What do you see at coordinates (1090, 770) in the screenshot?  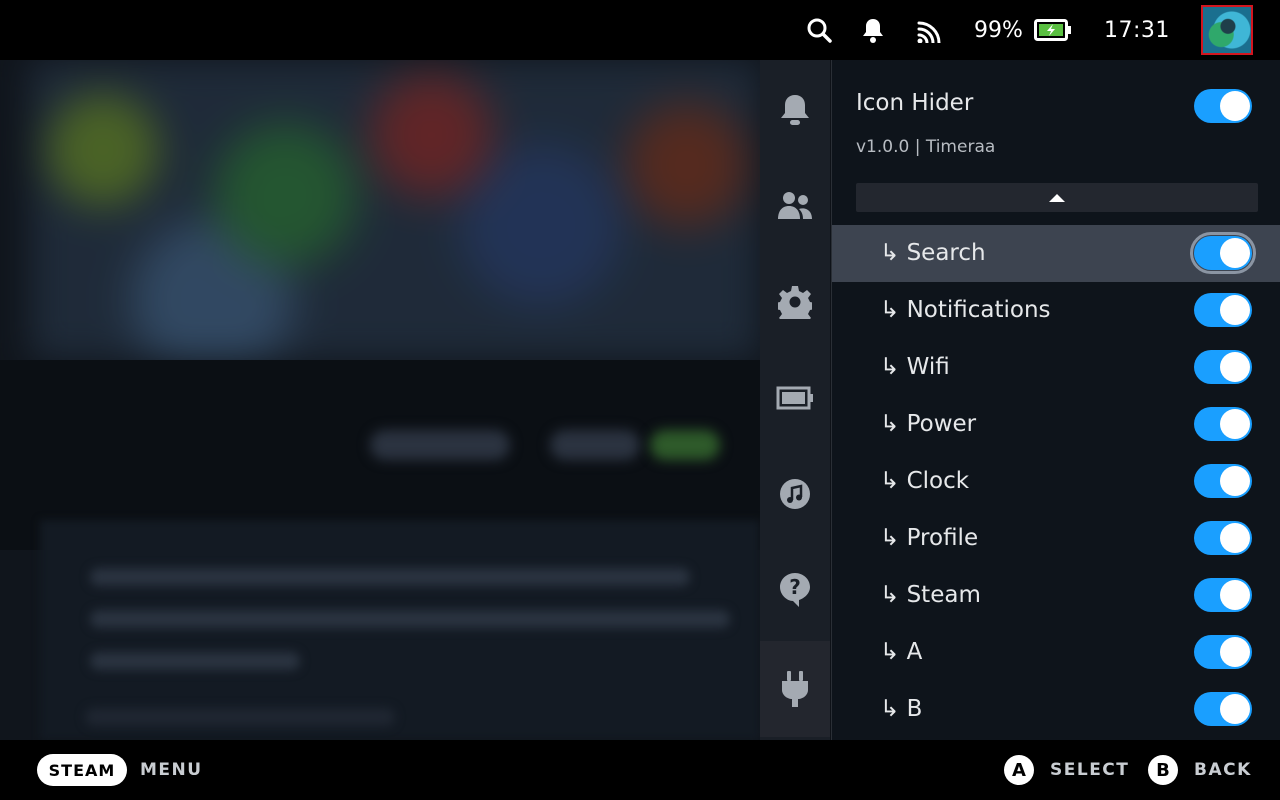 I see `select-label: SELECT` at bounding box center [1090, 770].